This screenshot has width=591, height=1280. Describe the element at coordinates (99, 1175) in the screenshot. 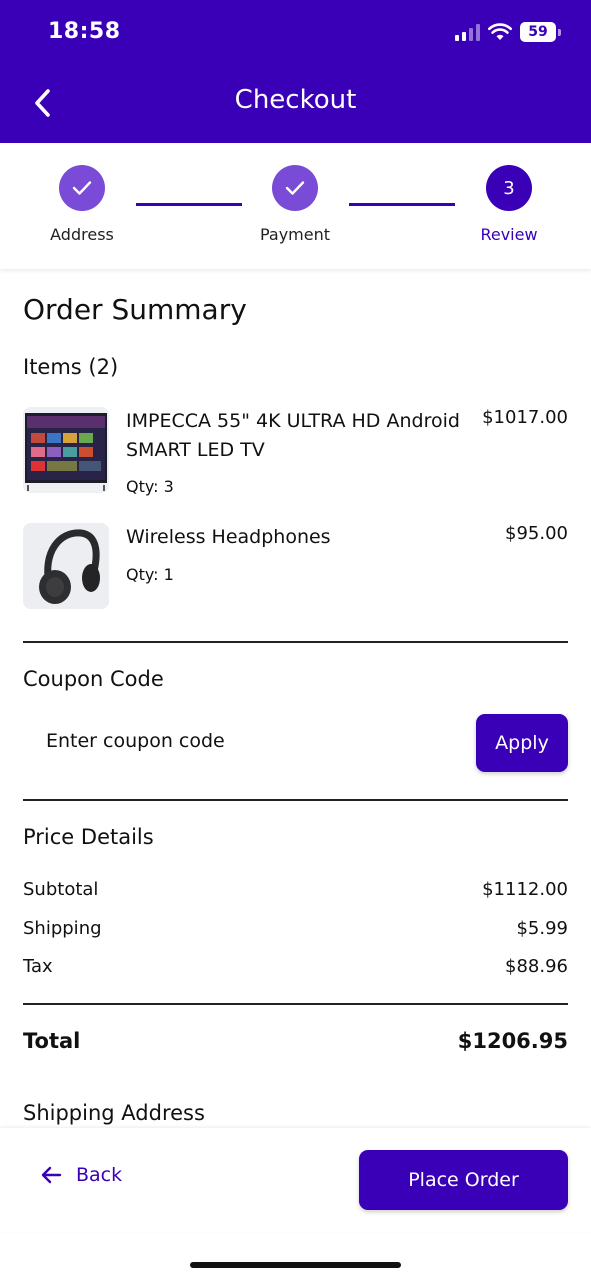

I see `back-button-label: Back` at that location.